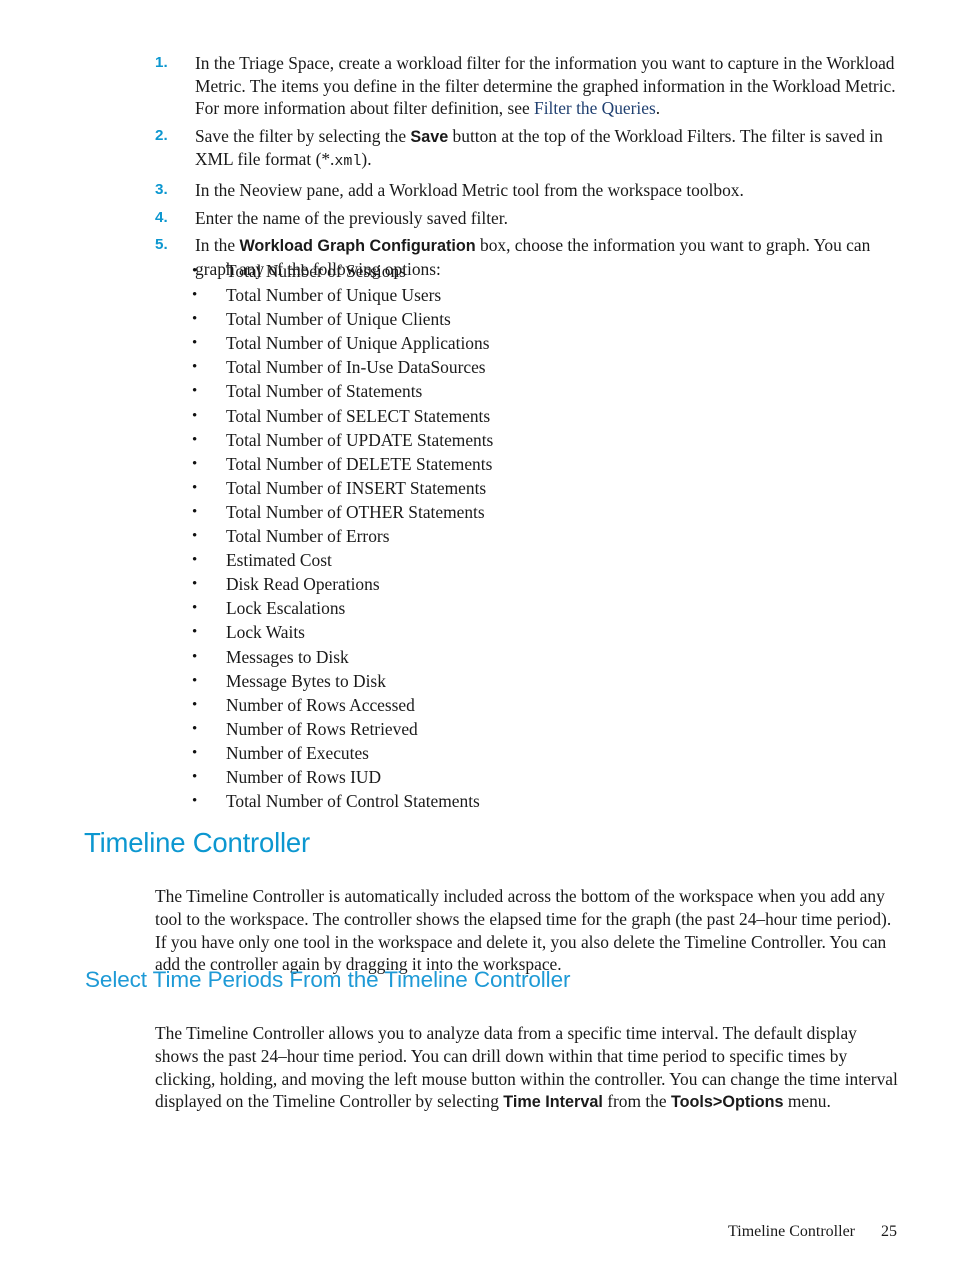 This screenshot has width=954, height=1271. I want to click on graph-option-label: Total Number of Control Statements, so click(353, 801).